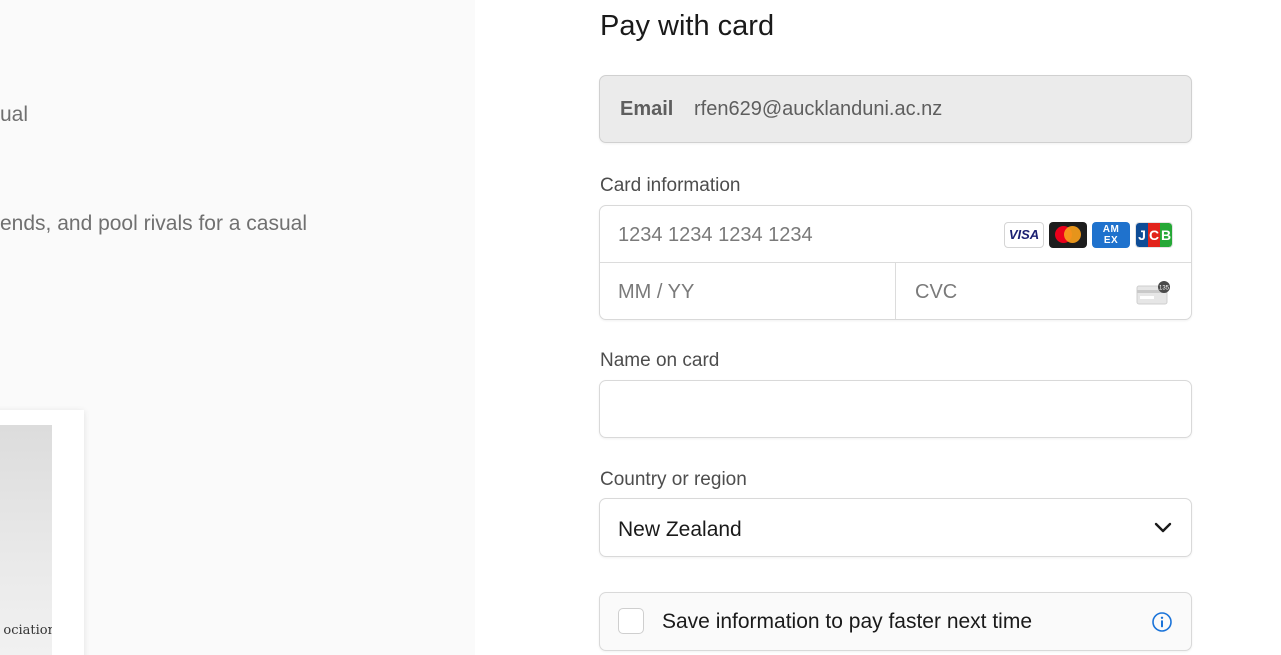 Image resolution: width=1281 pixels, height=655 pixels. Describe the element at coordinates (895, 409) in the screenshot. I see `name-on-card-input` at that location.